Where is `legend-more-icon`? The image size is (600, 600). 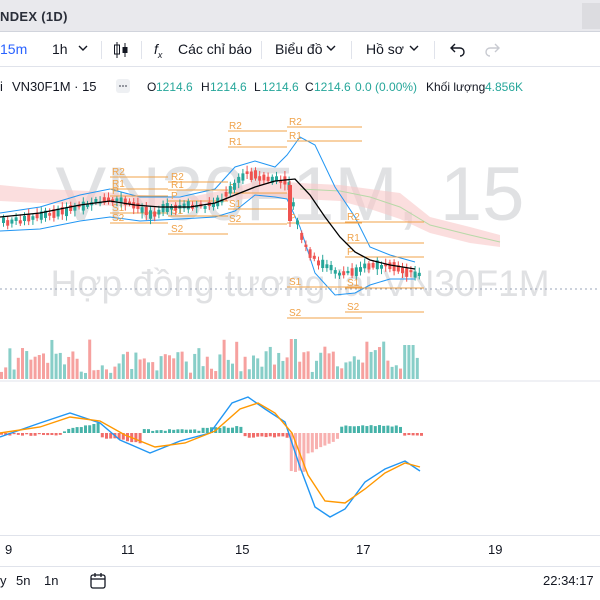
legend-more-icon is located at coordinates (123, 87).